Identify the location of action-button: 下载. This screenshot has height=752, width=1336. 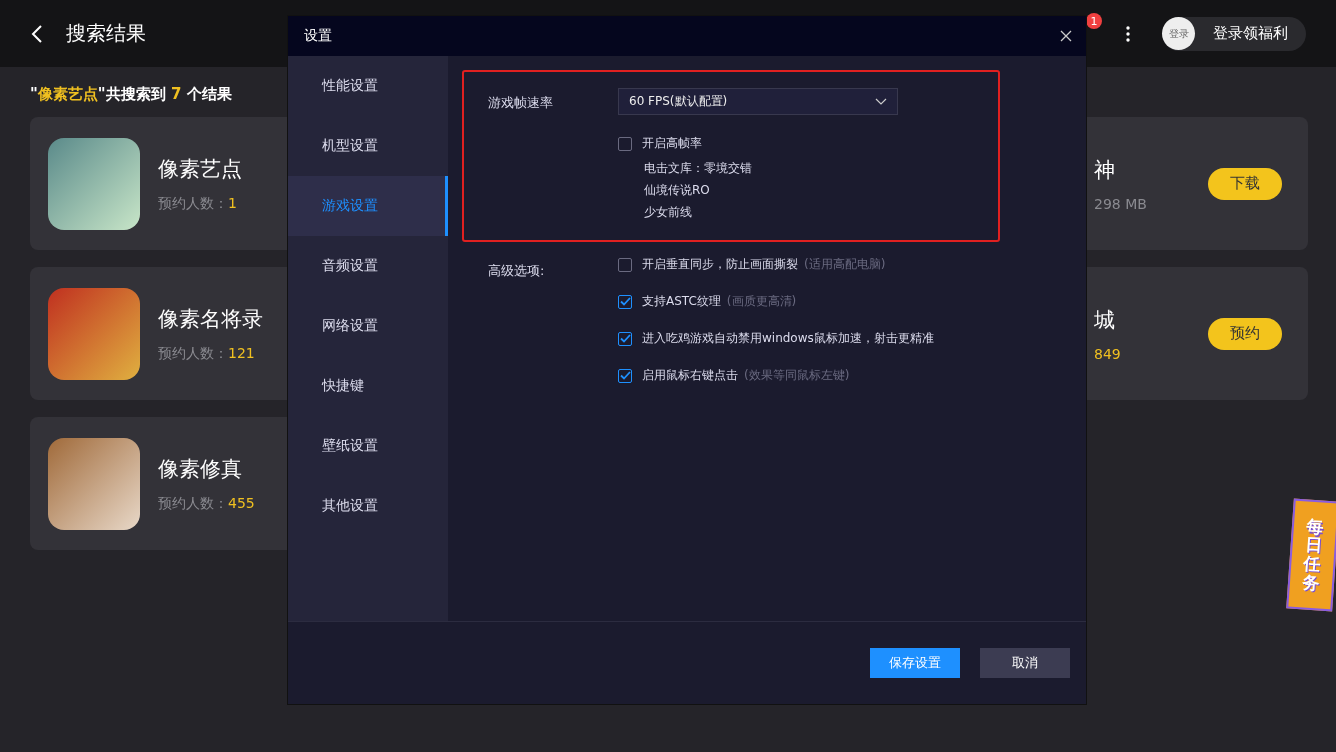
(1245, 183).